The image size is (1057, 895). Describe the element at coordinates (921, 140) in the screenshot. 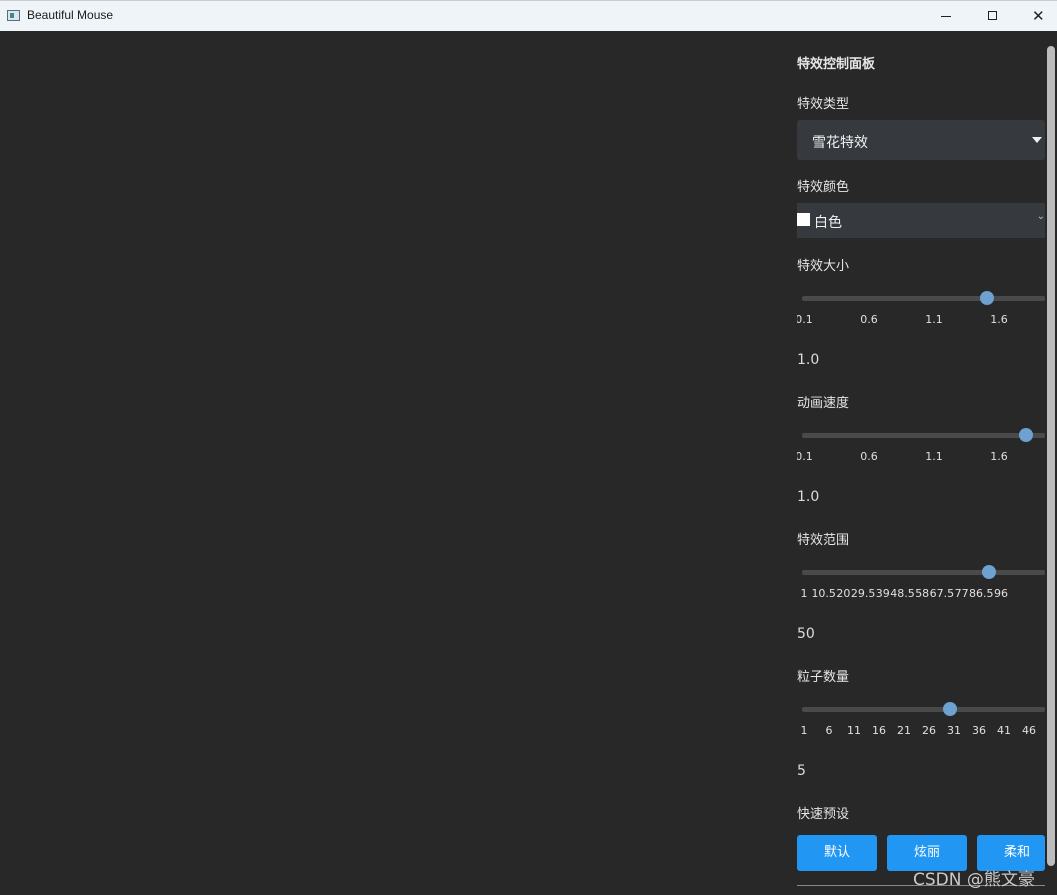

I see `effect-type-dropdown: 雪花特效` at that location.